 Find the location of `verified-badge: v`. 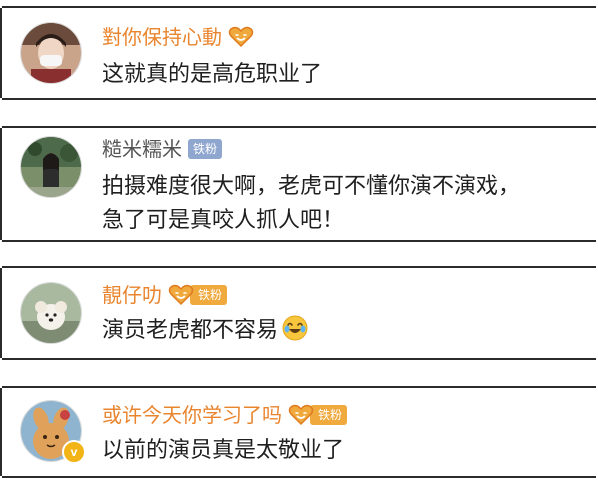

verified-badge: v is located at coordinates (74, 452).